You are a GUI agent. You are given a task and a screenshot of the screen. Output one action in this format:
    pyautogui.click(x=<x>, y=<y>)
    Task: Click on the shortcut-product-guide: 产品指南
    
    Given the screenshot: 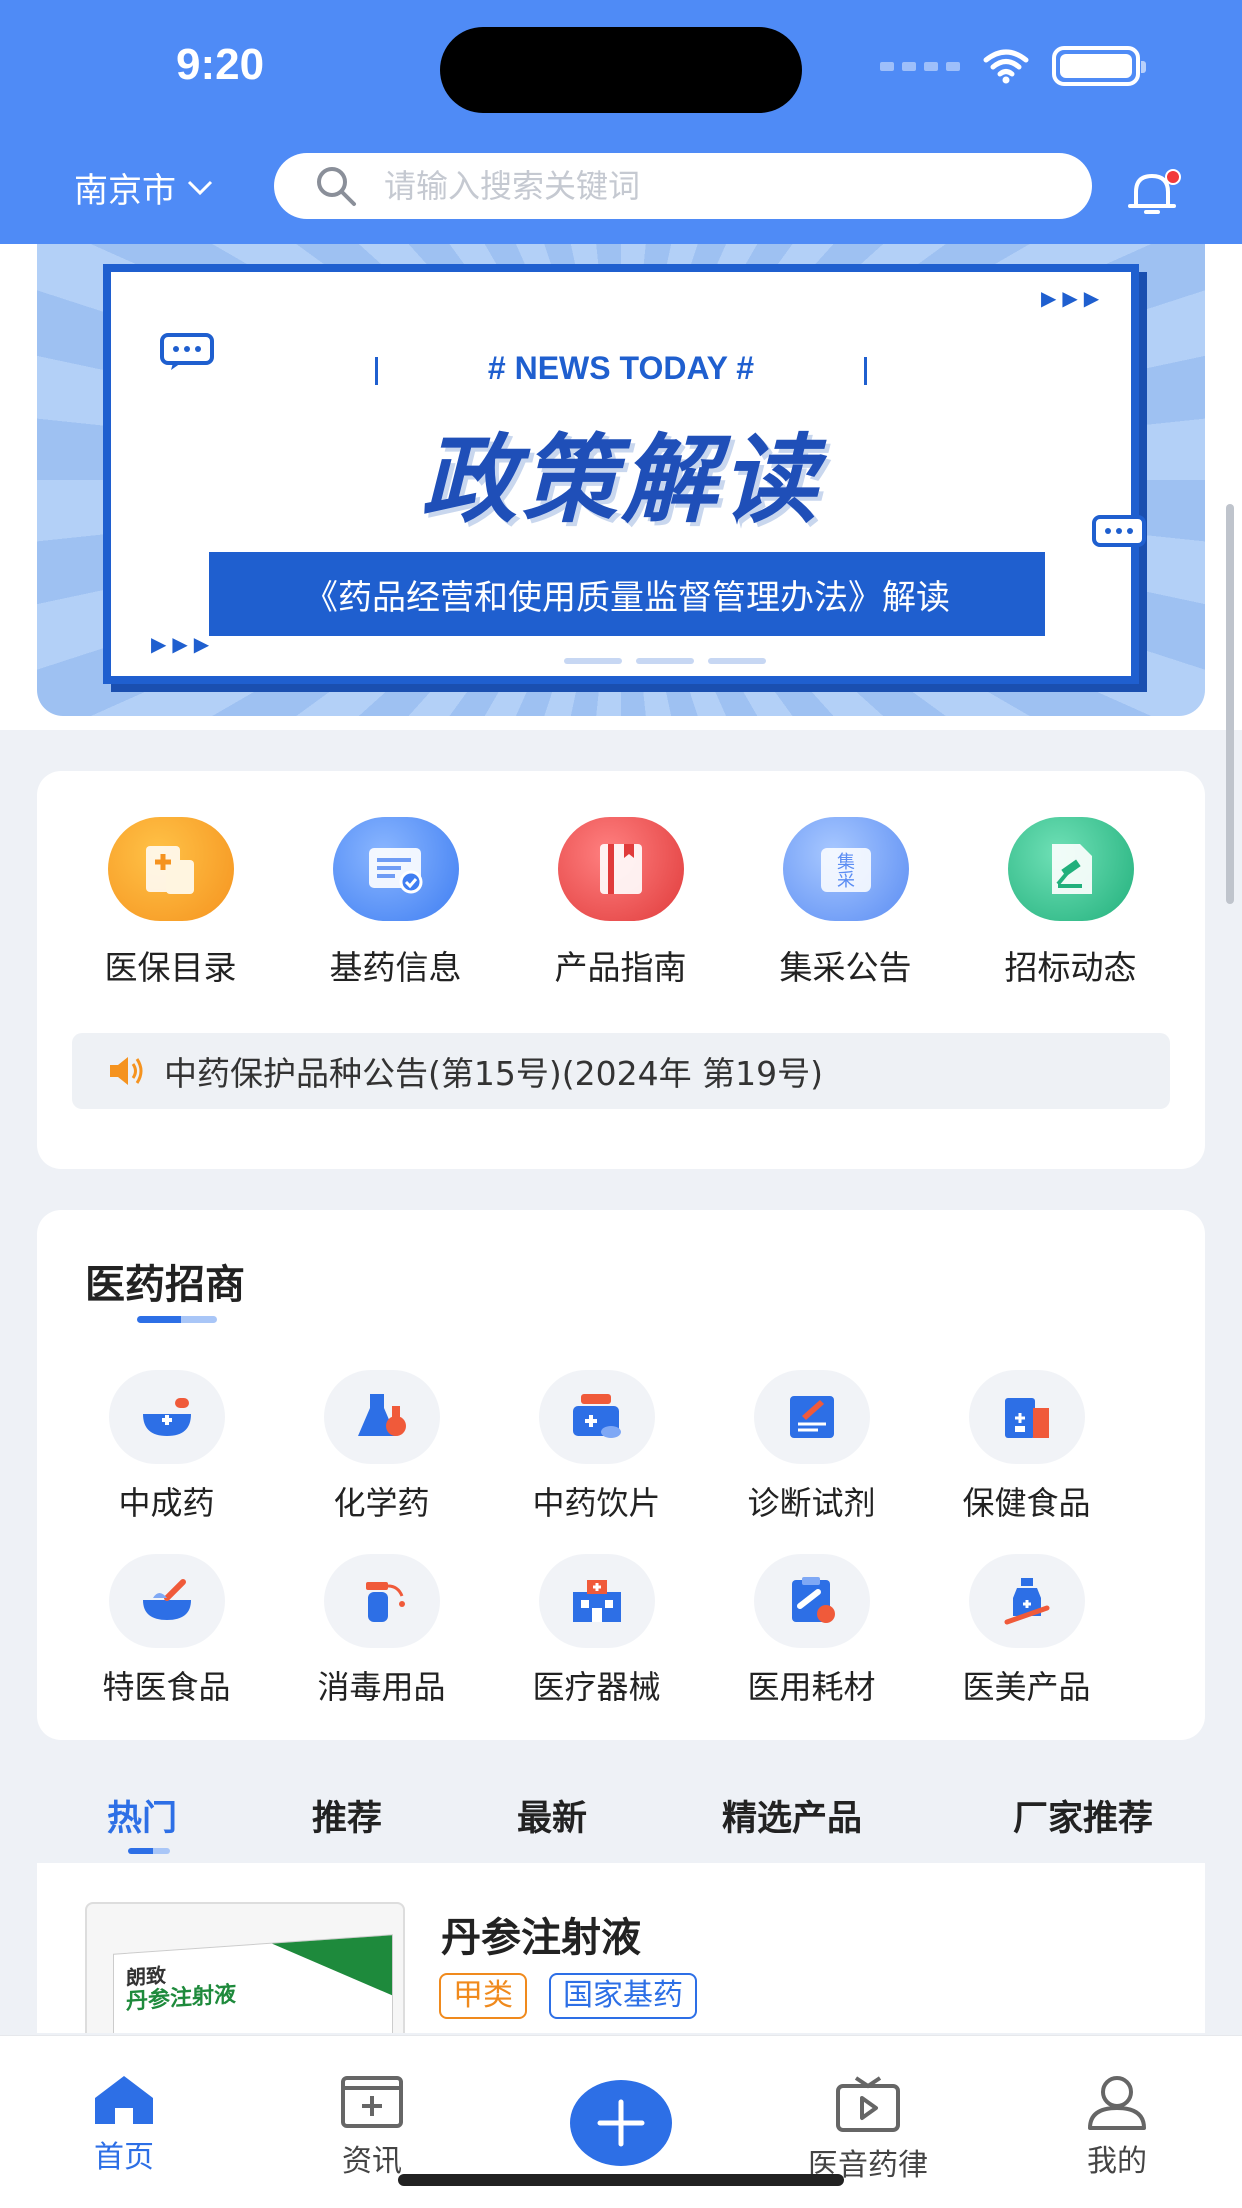 What is the action you would take?
    pyautogui.click(x=620, y=903)
    